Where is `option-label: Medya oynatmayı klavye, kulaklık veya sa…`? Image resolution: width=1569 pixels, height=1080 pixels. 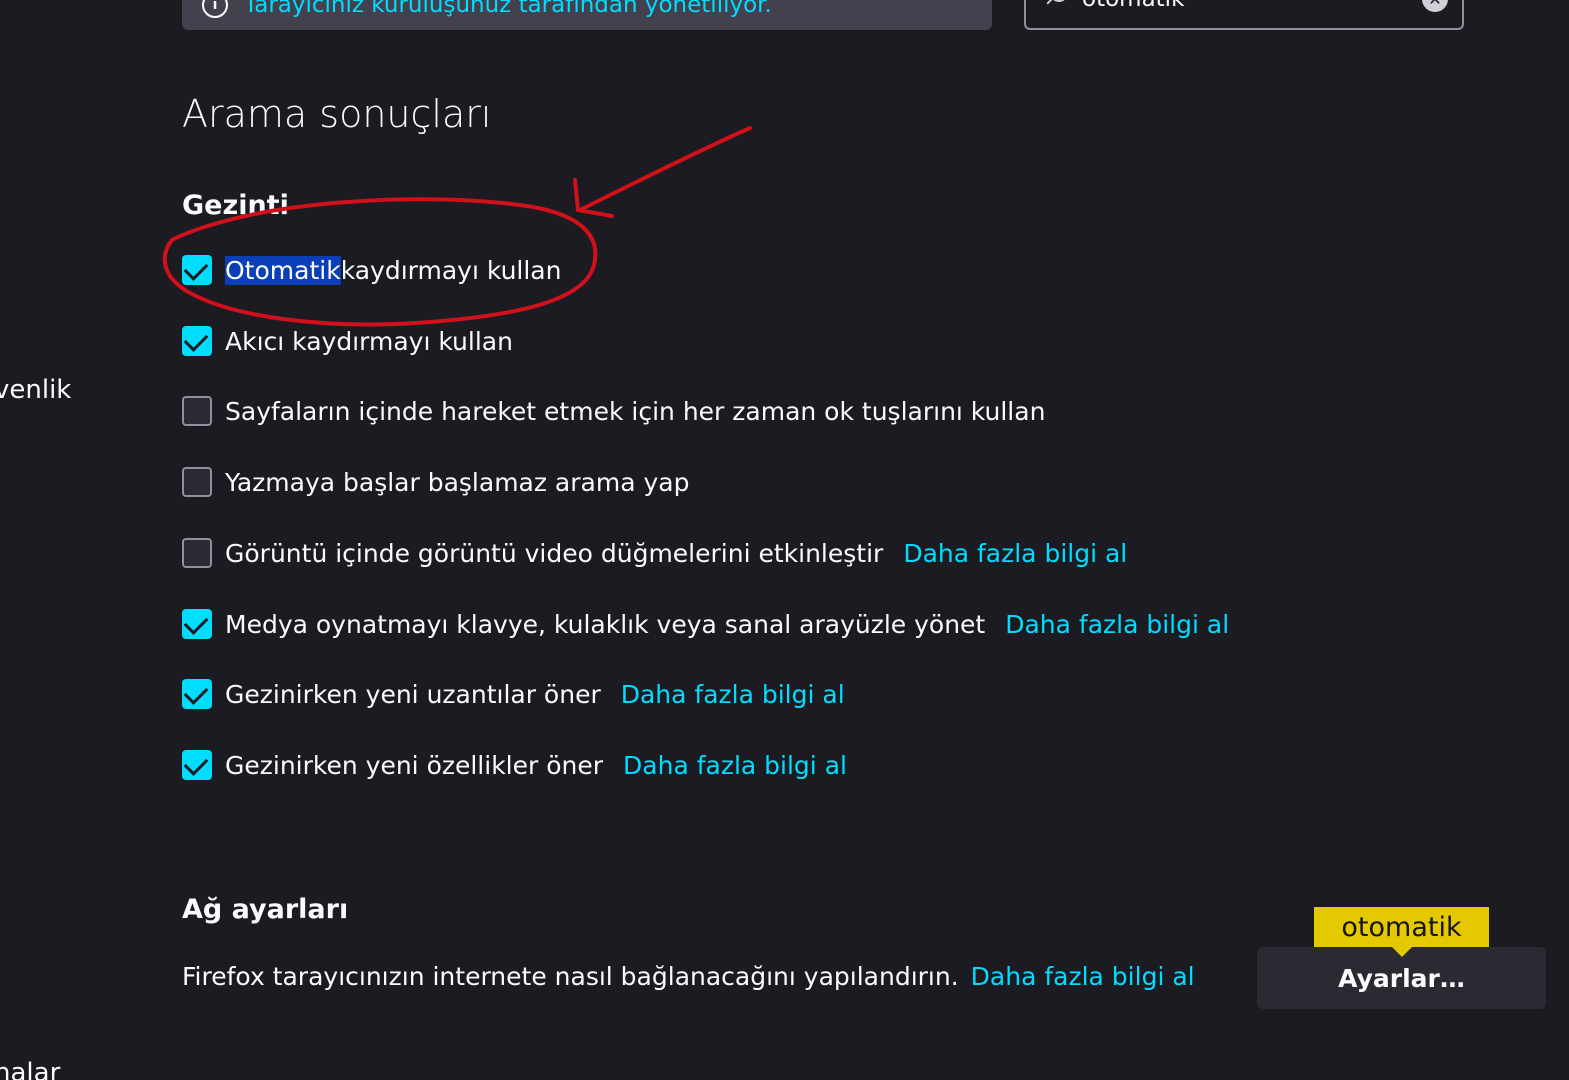 option-label: Medya oynatmayı klavye, kulaklık veya sa… is located at coordinates (605, 624).